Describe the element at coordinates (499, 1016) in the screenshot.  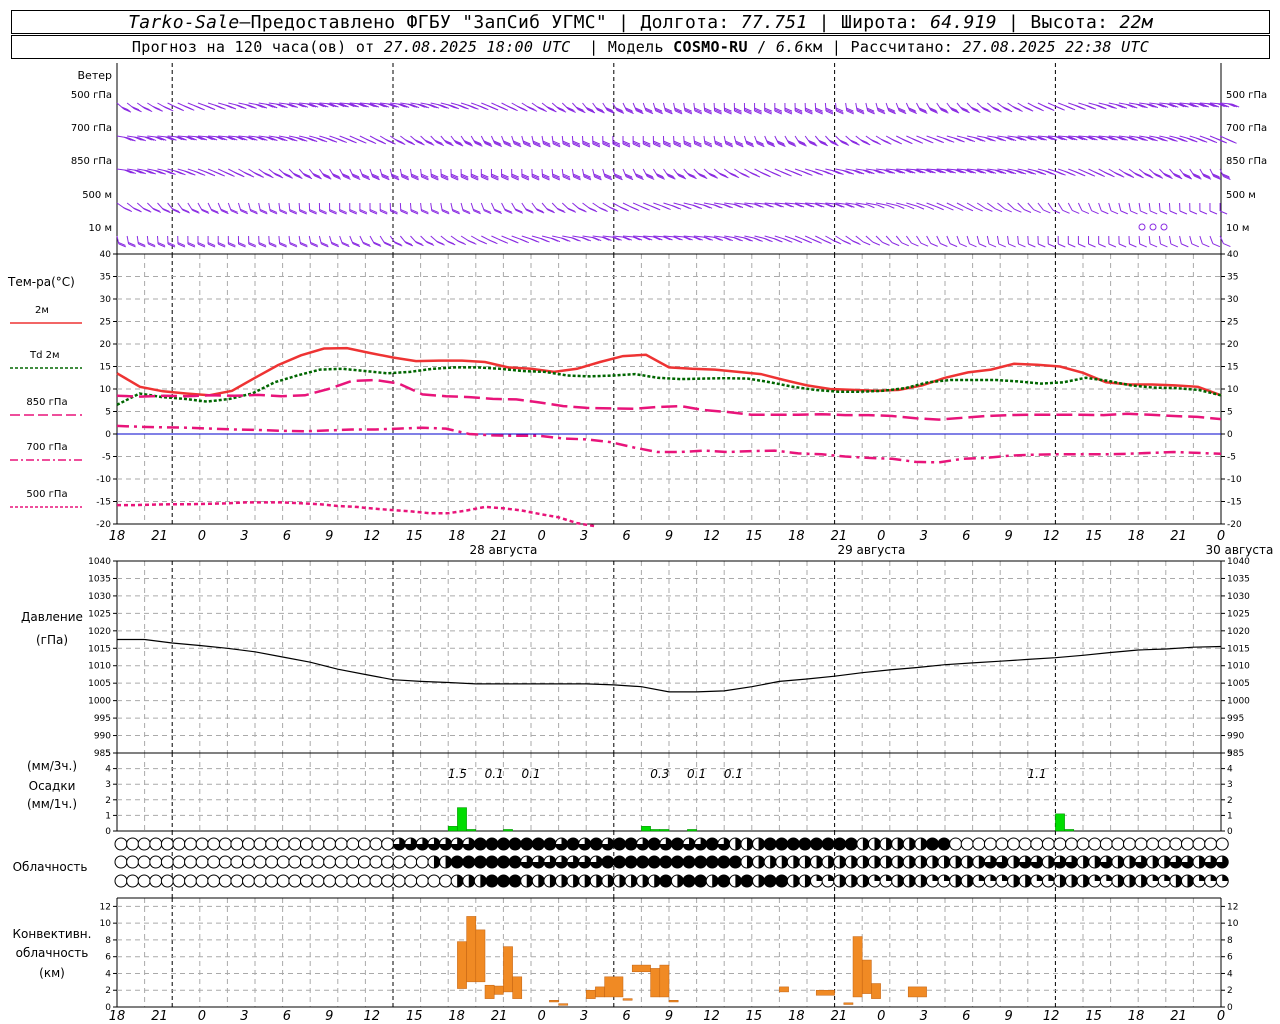
I see `conv-hour-label: 21` at that location.